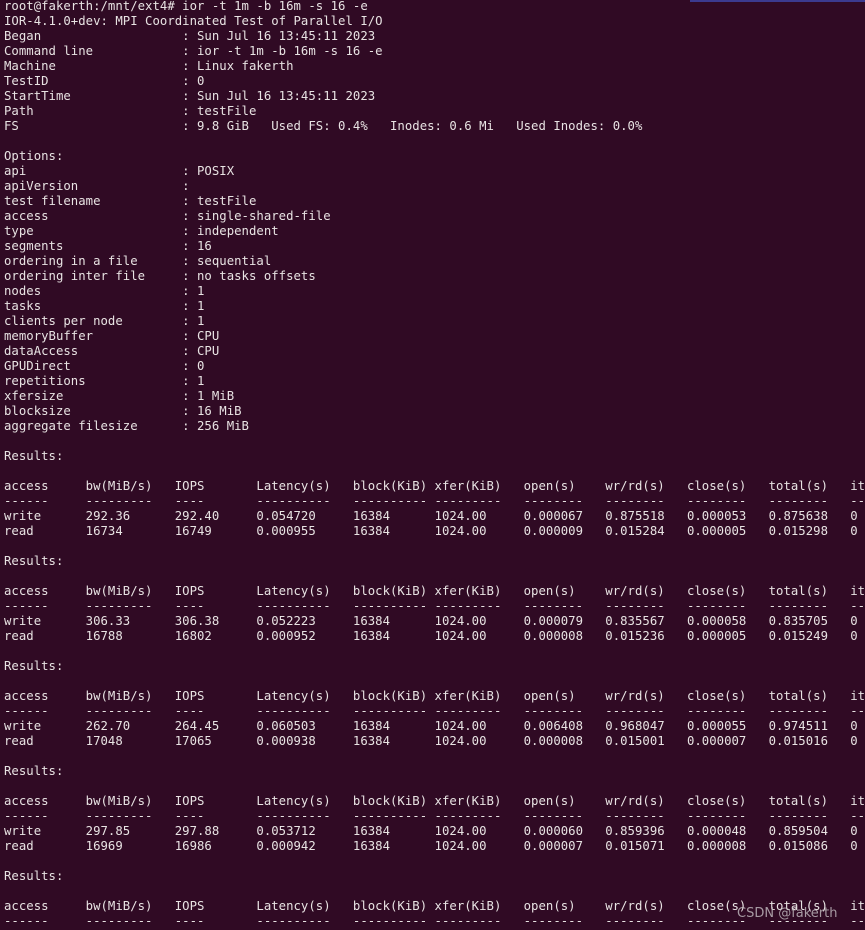 This screenshot has height=930, width=865. I want to click on results-title-1: Results:, so click(34, 561).